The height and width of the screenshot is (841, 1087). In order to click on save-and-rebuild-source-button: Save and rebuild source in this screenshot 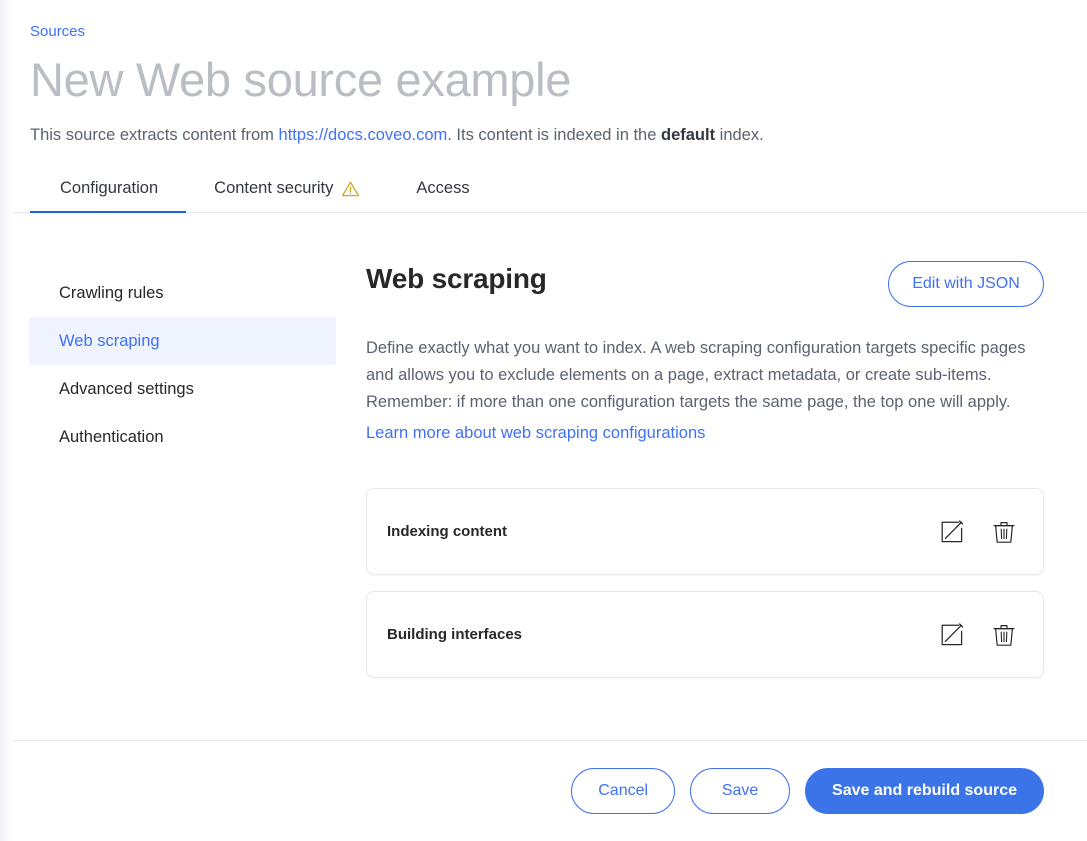, I will do `click(924, 791)`.